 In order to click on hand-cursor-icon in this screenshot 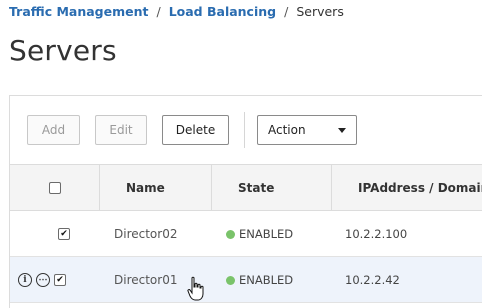, I will do `click(195, 288)`.